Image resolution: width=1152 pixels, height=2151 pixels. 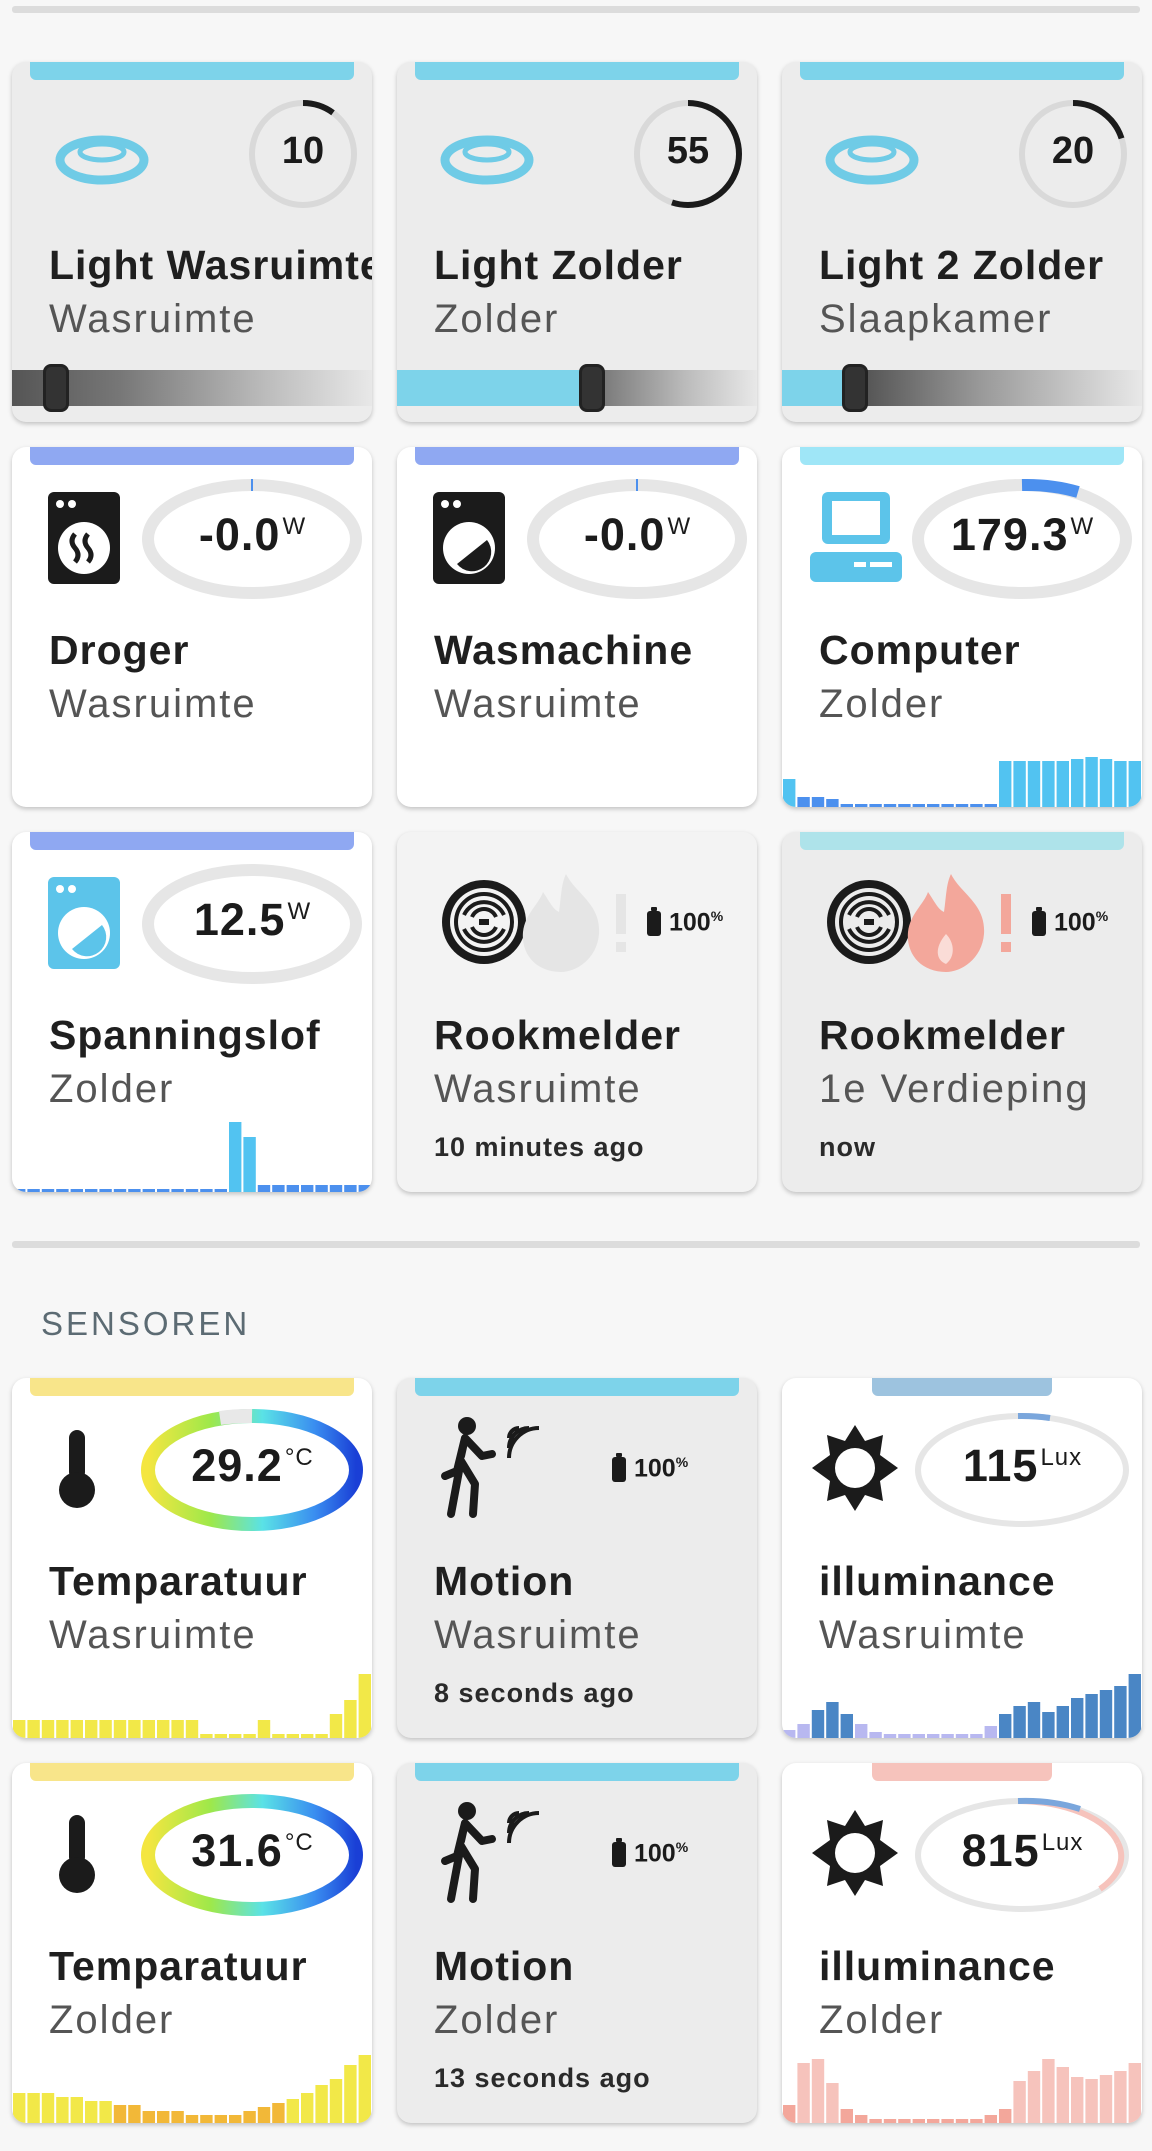 What do you see at coordinates (192, 1012) in the screenshot?
I see `power-card-spanningslof: 12.5W Spanningslof Zolder` at bounding box center [192, 1012].